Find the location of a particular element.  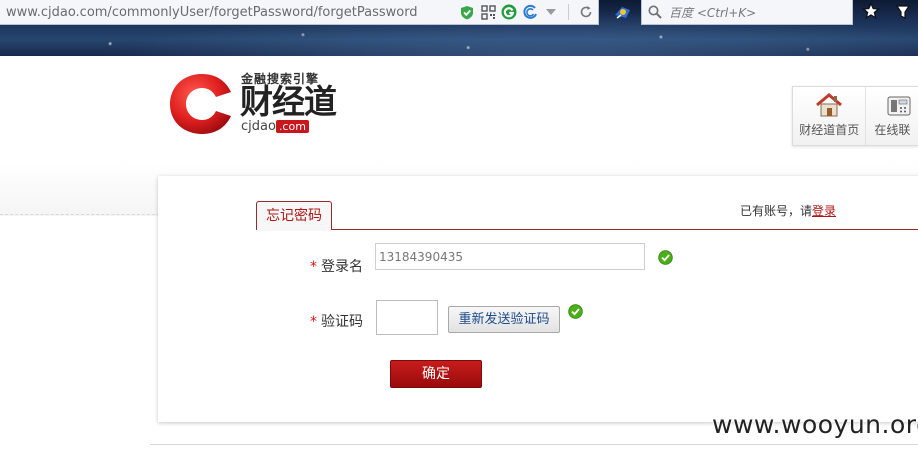

addon-icon is located at coordinates (623, 15).